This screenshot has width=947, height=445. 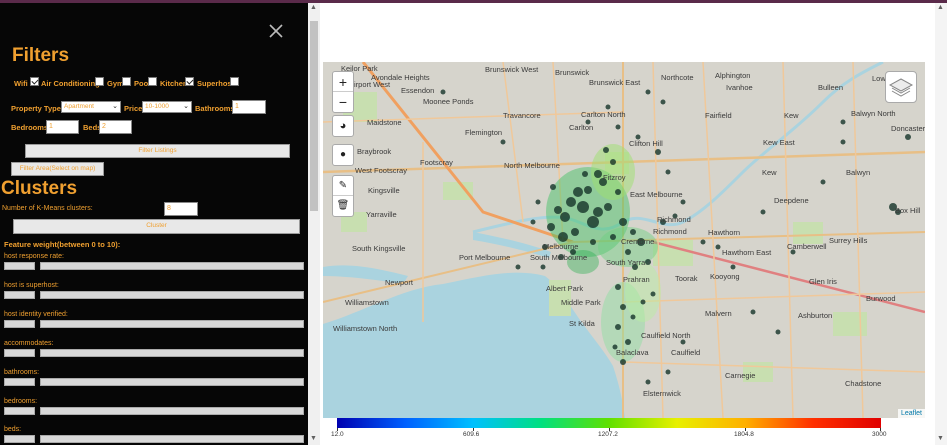 I want to click on price-value: 10-1000, so click(x=157, y=106).